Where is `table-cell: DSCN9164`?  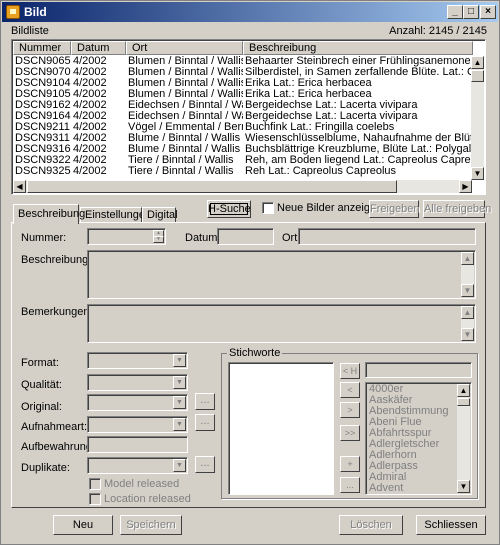
table-cell: DSCN9164 is located at coordinates (43, 116).